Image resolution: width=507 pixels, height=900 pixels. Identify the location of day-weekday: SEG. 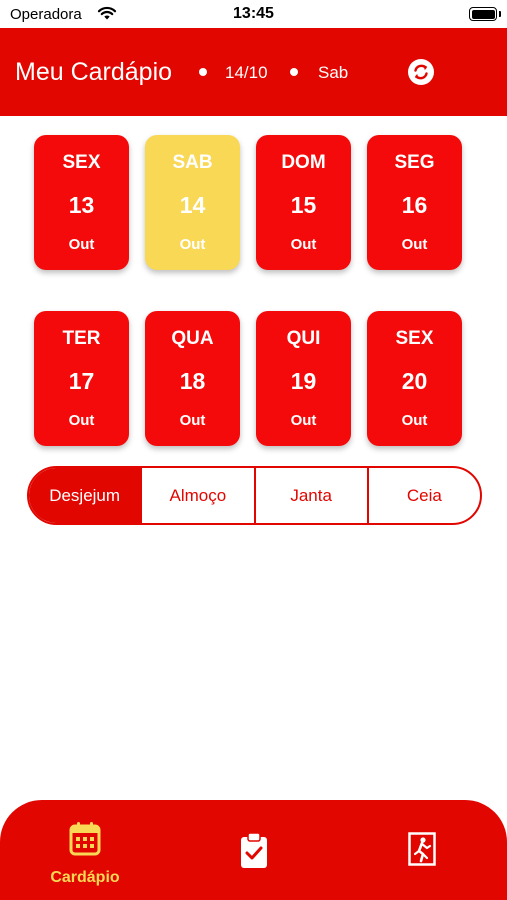
(414, 162).